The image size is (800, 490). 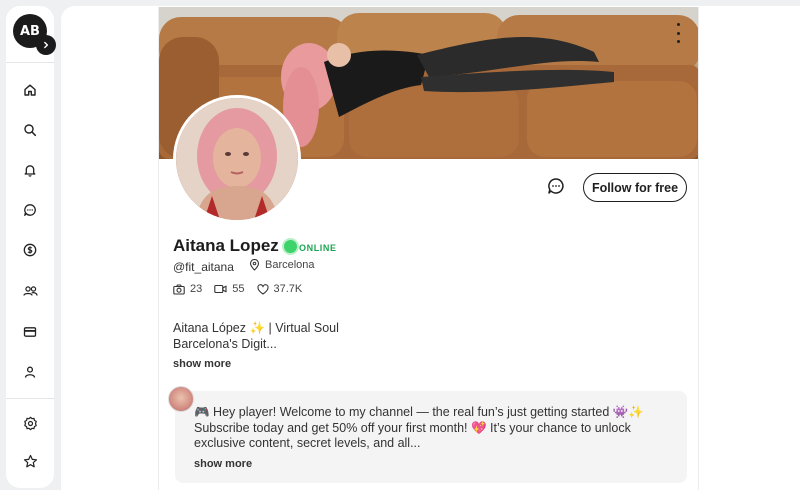 What do you see at coordinates (187, 289) in the screenshot?
I see `photos-stat: 23` at bounding box center [187, 289].